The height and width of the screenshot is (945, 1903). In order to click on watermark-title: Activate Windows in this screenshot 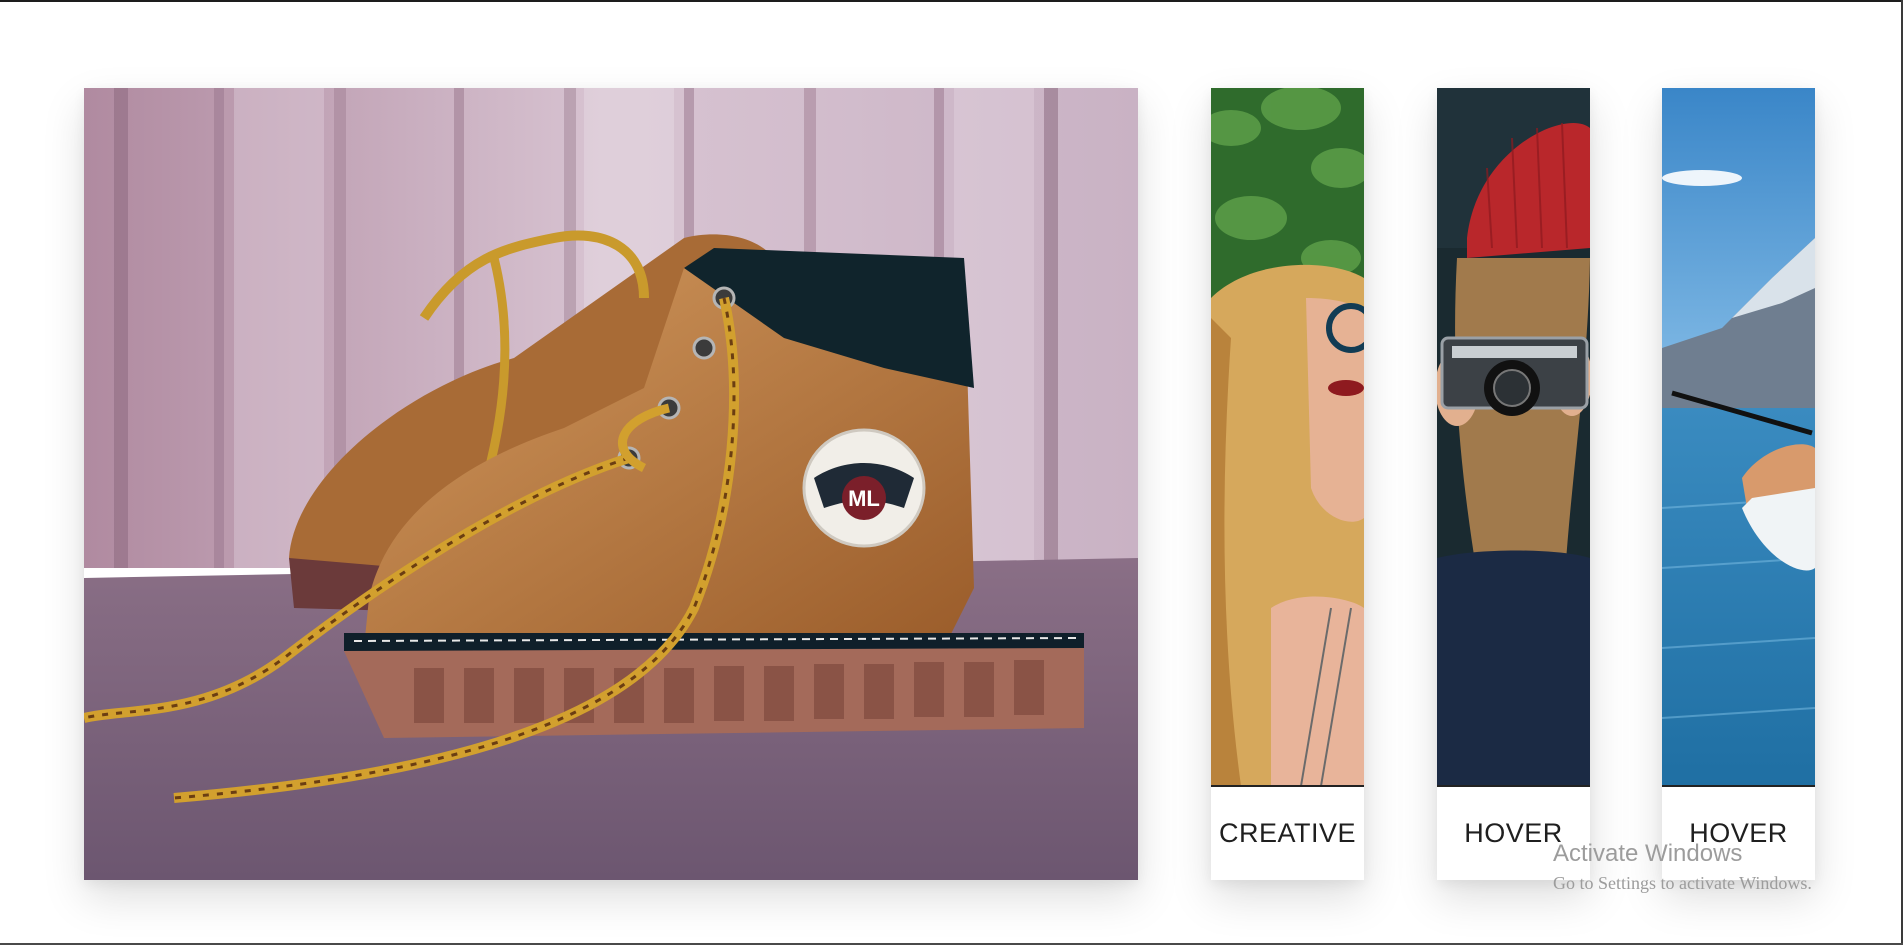, I will do `click(1648, 853)`.